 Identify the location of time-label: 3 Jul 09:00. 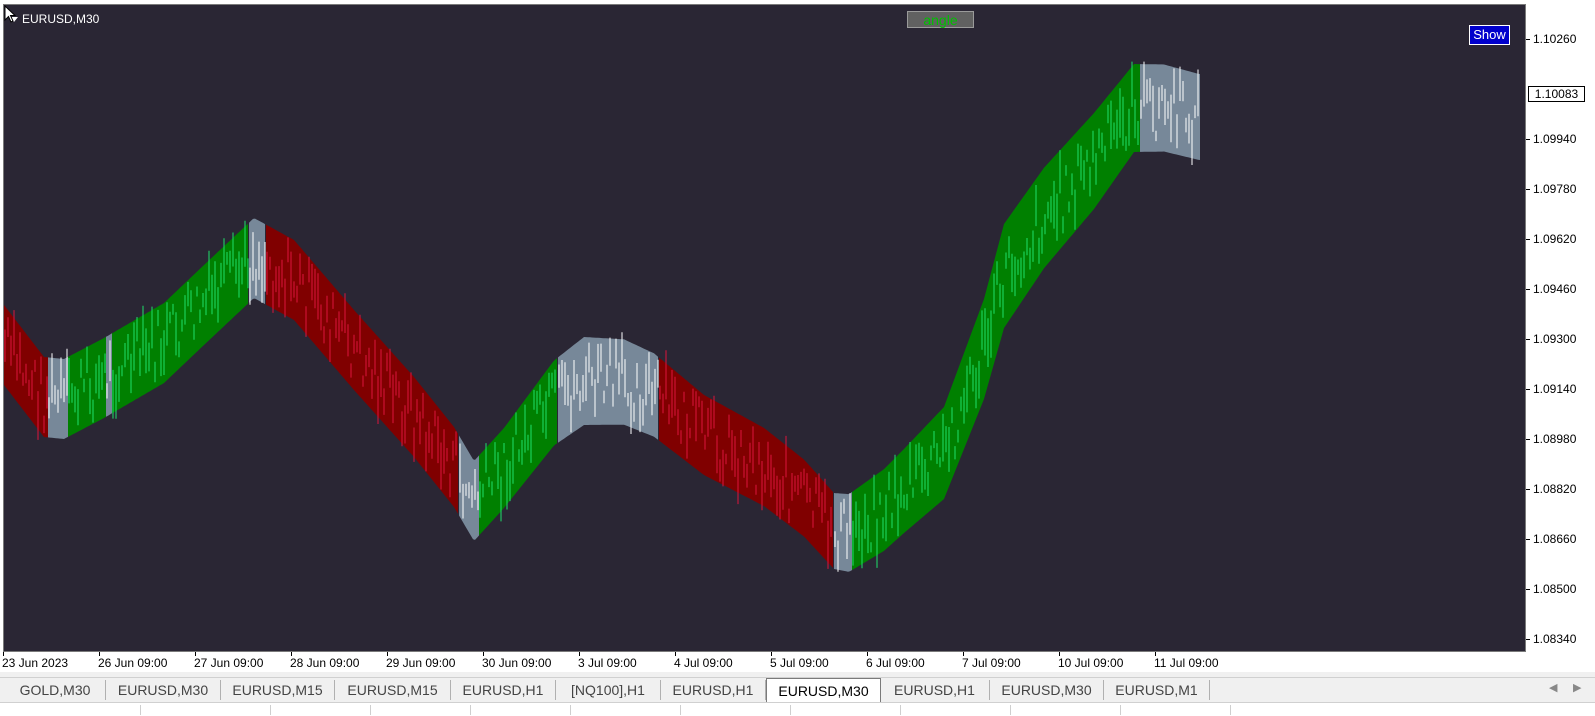
(607, 663).